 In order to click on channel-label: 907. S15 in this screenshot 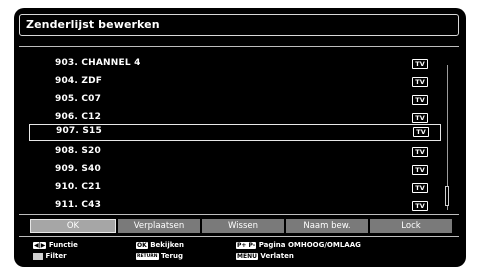, I will do `click(79, 131)`.